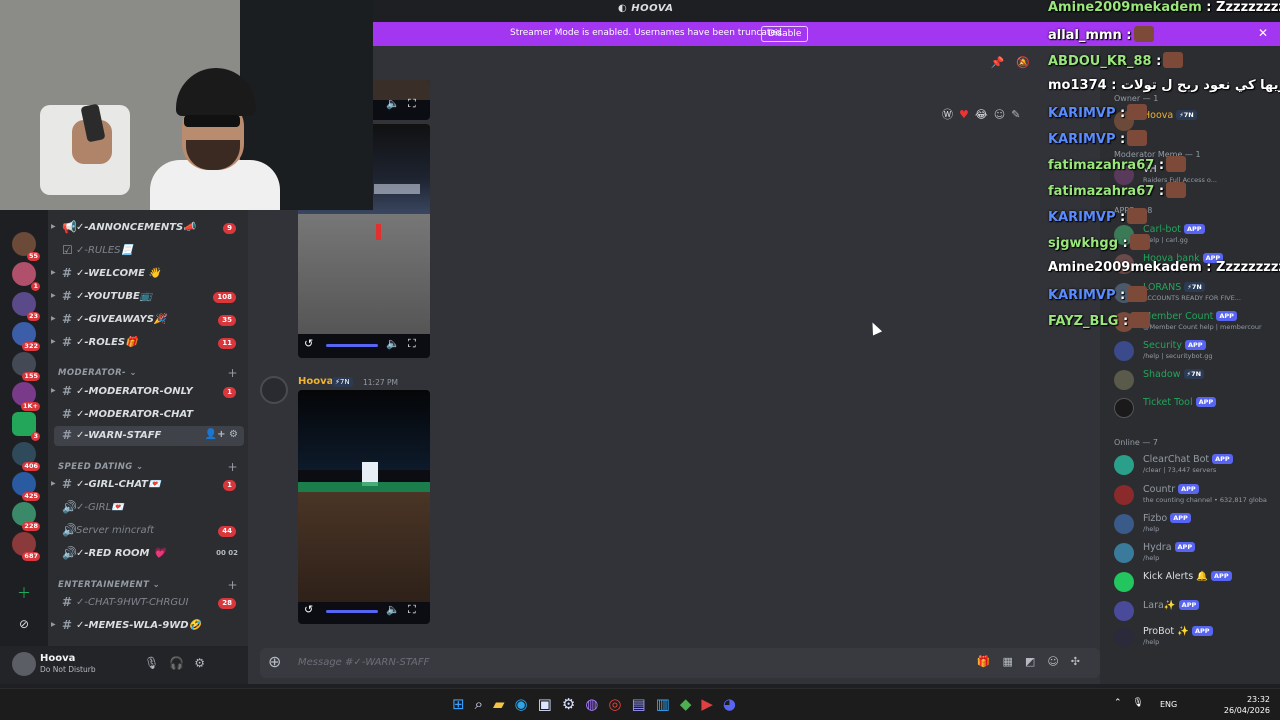 The width and height of the screenshot is (1280, 720). What do you see at coordinates (1058, 661) in the screenshot?
I see `emoji-icon: ☺` at bounding box center [1058, 661].